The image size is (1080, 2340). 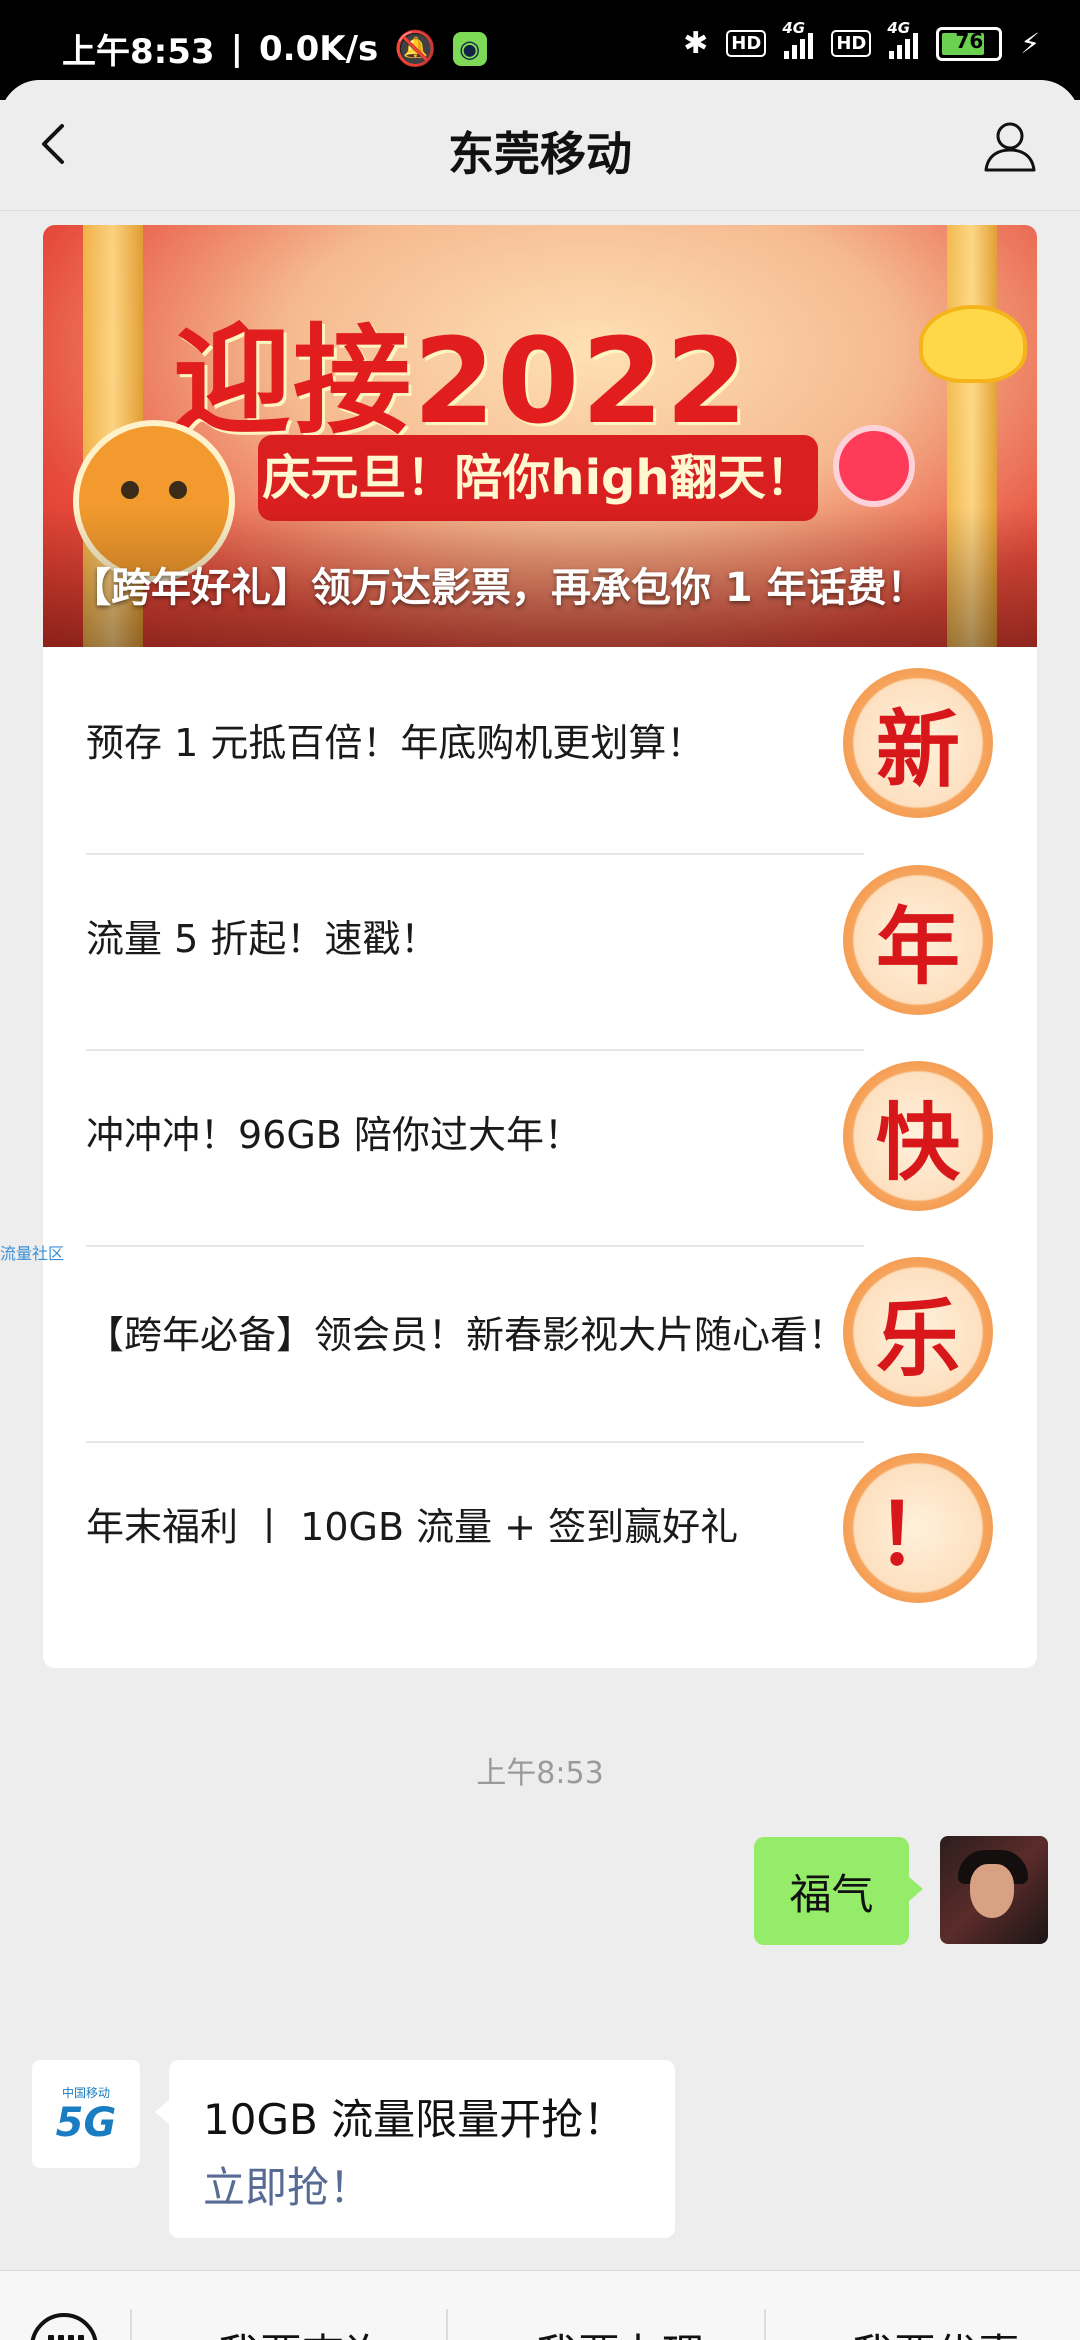 What do you see at coordinates (918, 743) in the screenshot?
I see `article-thumbnail: 新` at bounding box center [918, 743].